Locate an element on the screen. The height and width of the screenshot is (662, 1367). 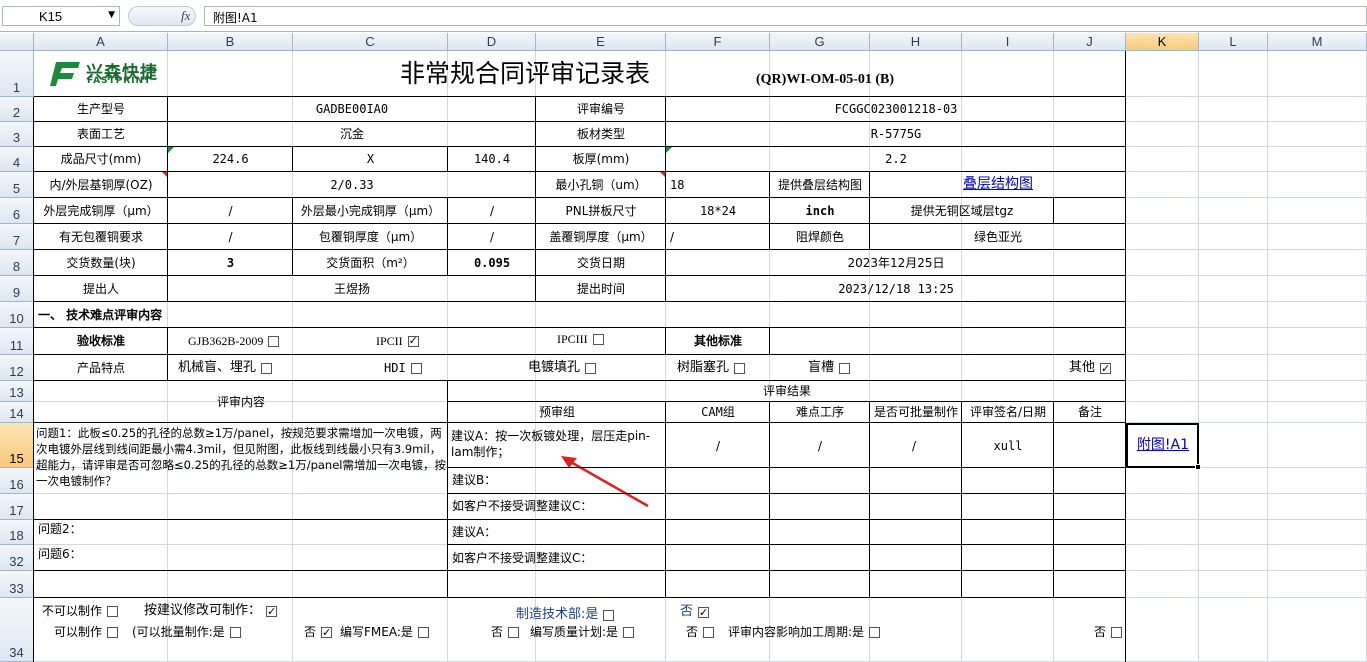
label-due-date: 交货日期 is located at coordinates (600, 262).